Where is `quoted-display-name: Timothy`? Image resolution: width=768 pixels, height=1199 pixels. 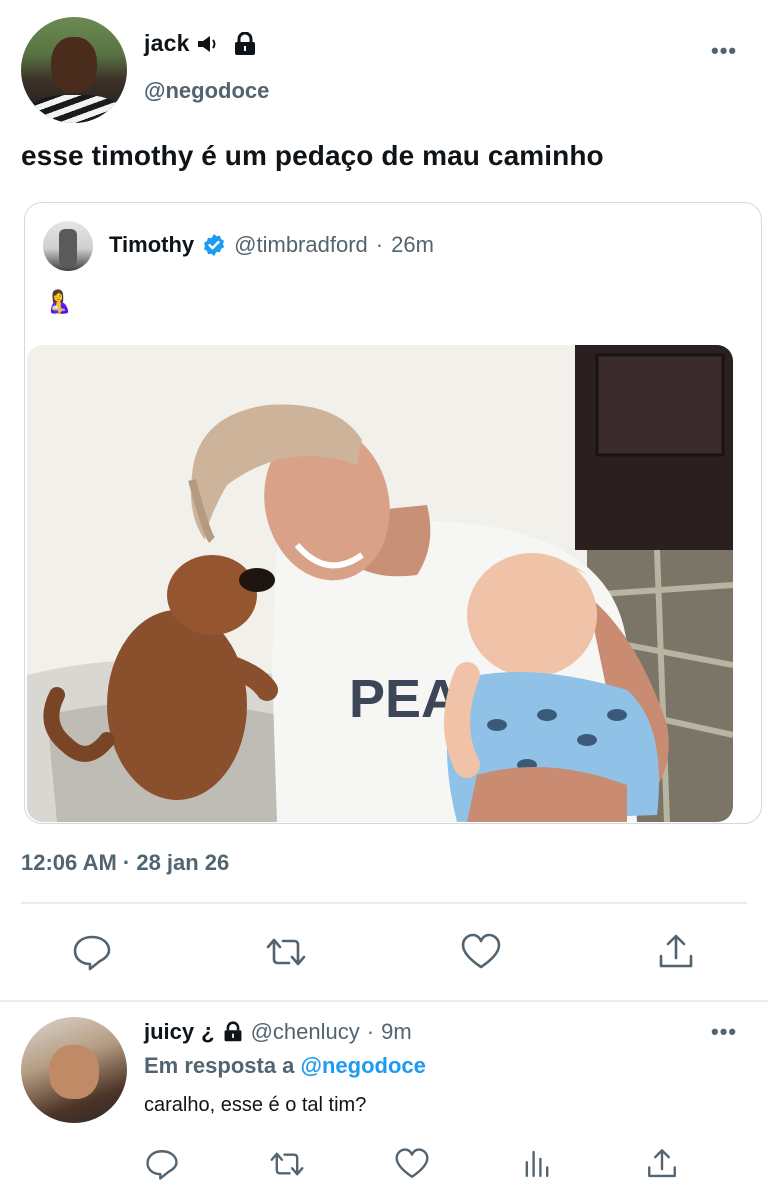
quoted-display-name: Timothy is located at coordinates (151, 245).